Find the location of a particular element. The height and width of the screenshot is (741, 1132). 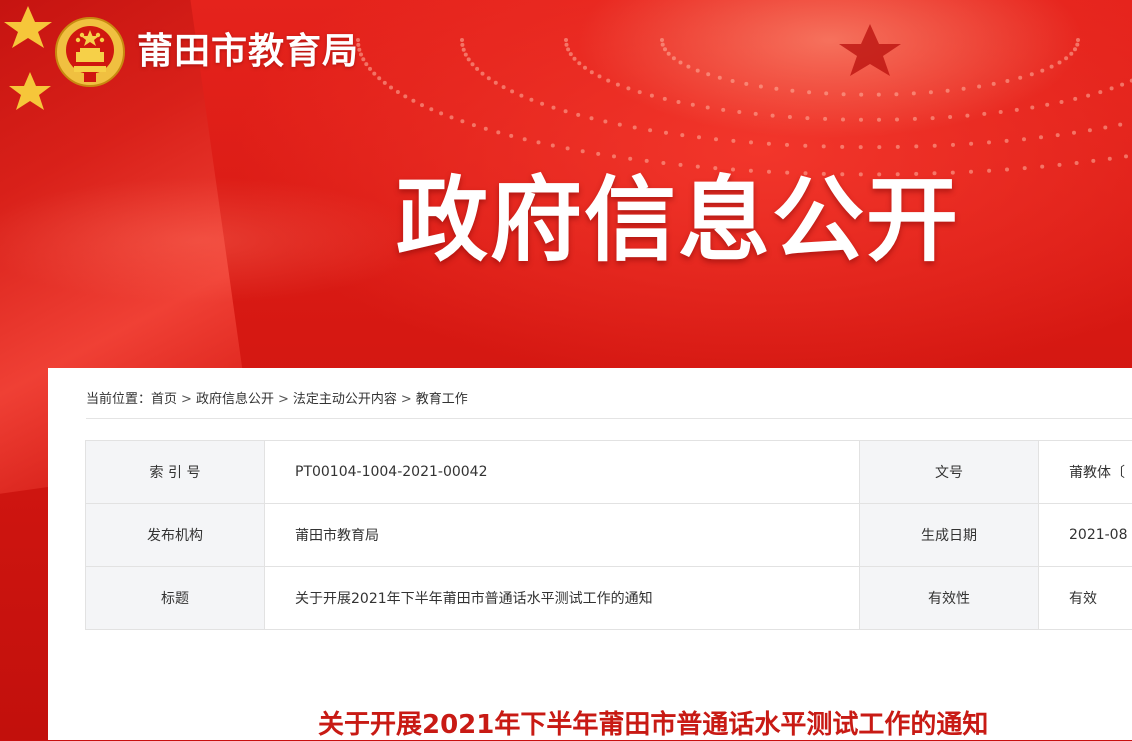

title-value: 关于开展2021年下半年莆田市普通话水平测试工作的通知 is located at coordinates (562, 598).